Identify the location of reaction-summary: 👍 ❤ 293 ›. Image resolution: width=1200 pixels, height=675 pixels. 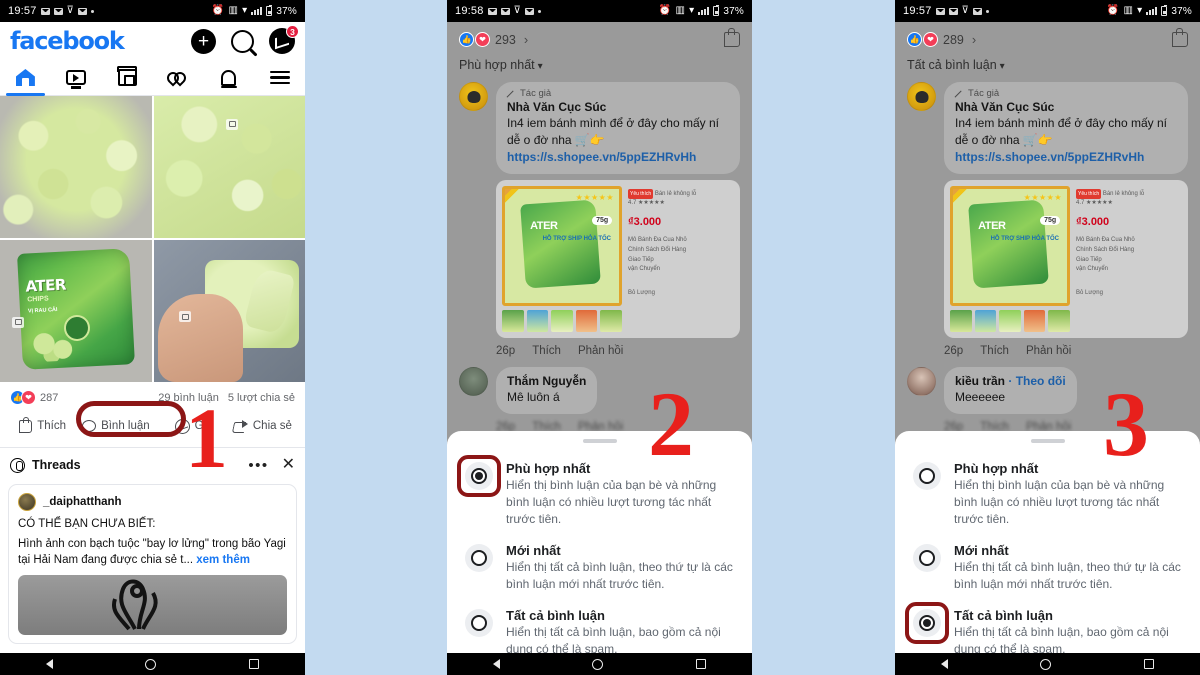
(493, 39).